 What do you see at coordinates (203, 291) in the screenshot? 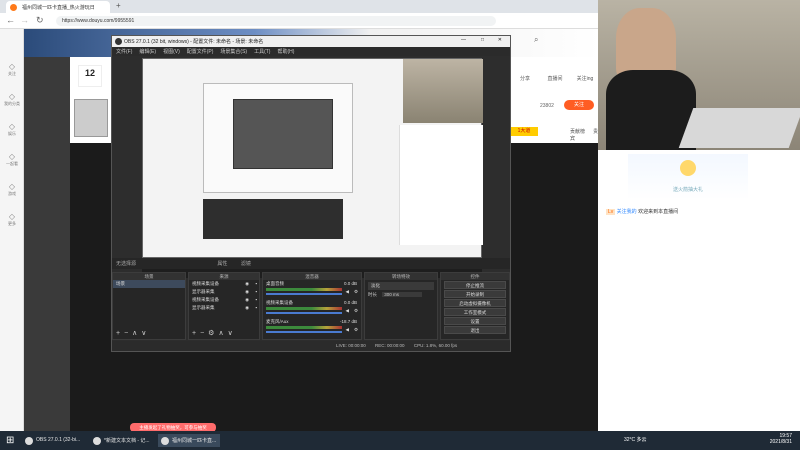
I see `source-label: 显示器采集` at bounding box center [203, 291].